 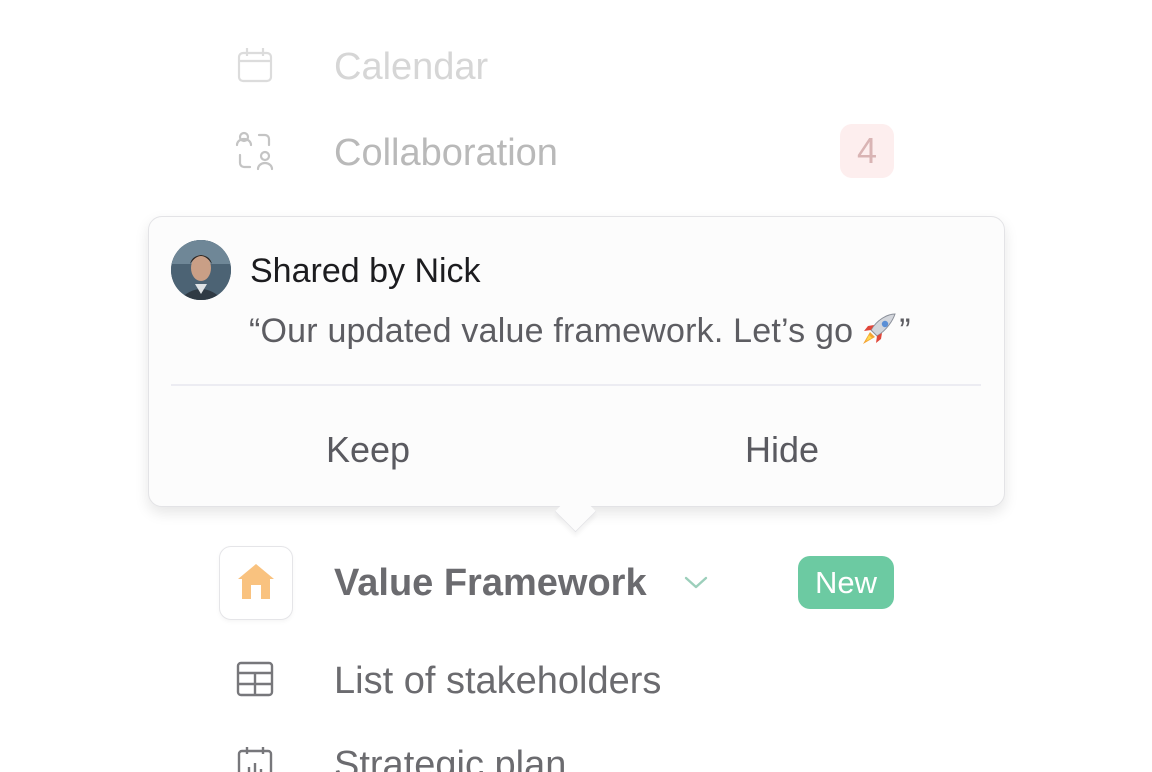 I want to click on popover-divider, so click(x=576, y=385).